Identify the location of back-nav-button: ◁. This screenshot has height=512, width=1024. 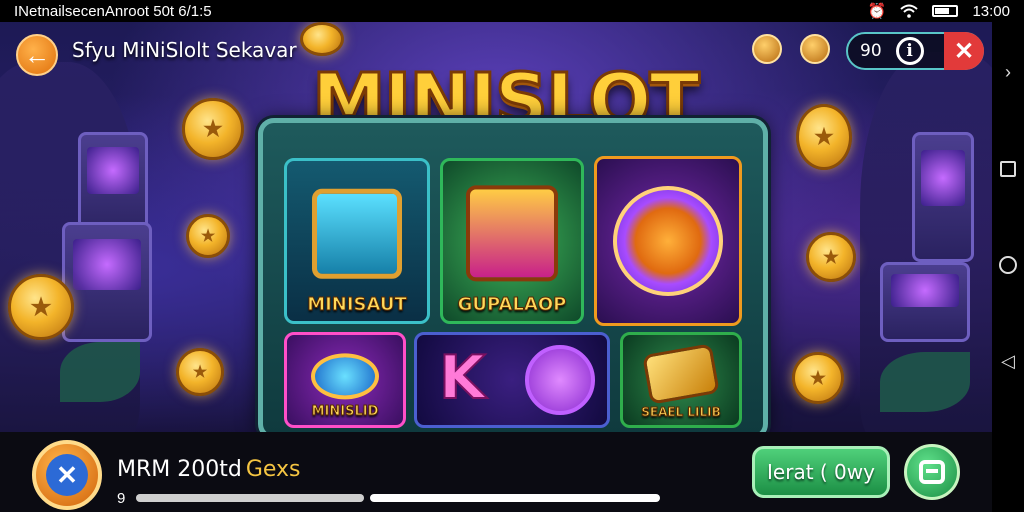
(1008, 361).